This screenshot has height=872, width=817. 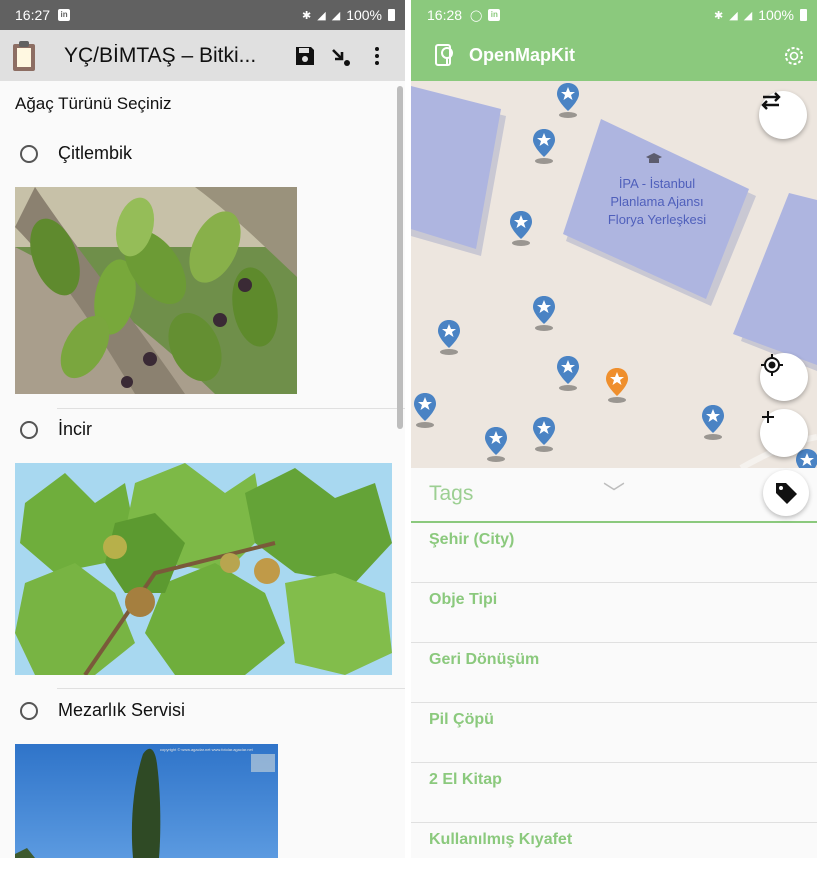 What do you see at coordinates (784, 433) in the screenshot?
I see `zoom-in-button` at bounding box center [784, 433].